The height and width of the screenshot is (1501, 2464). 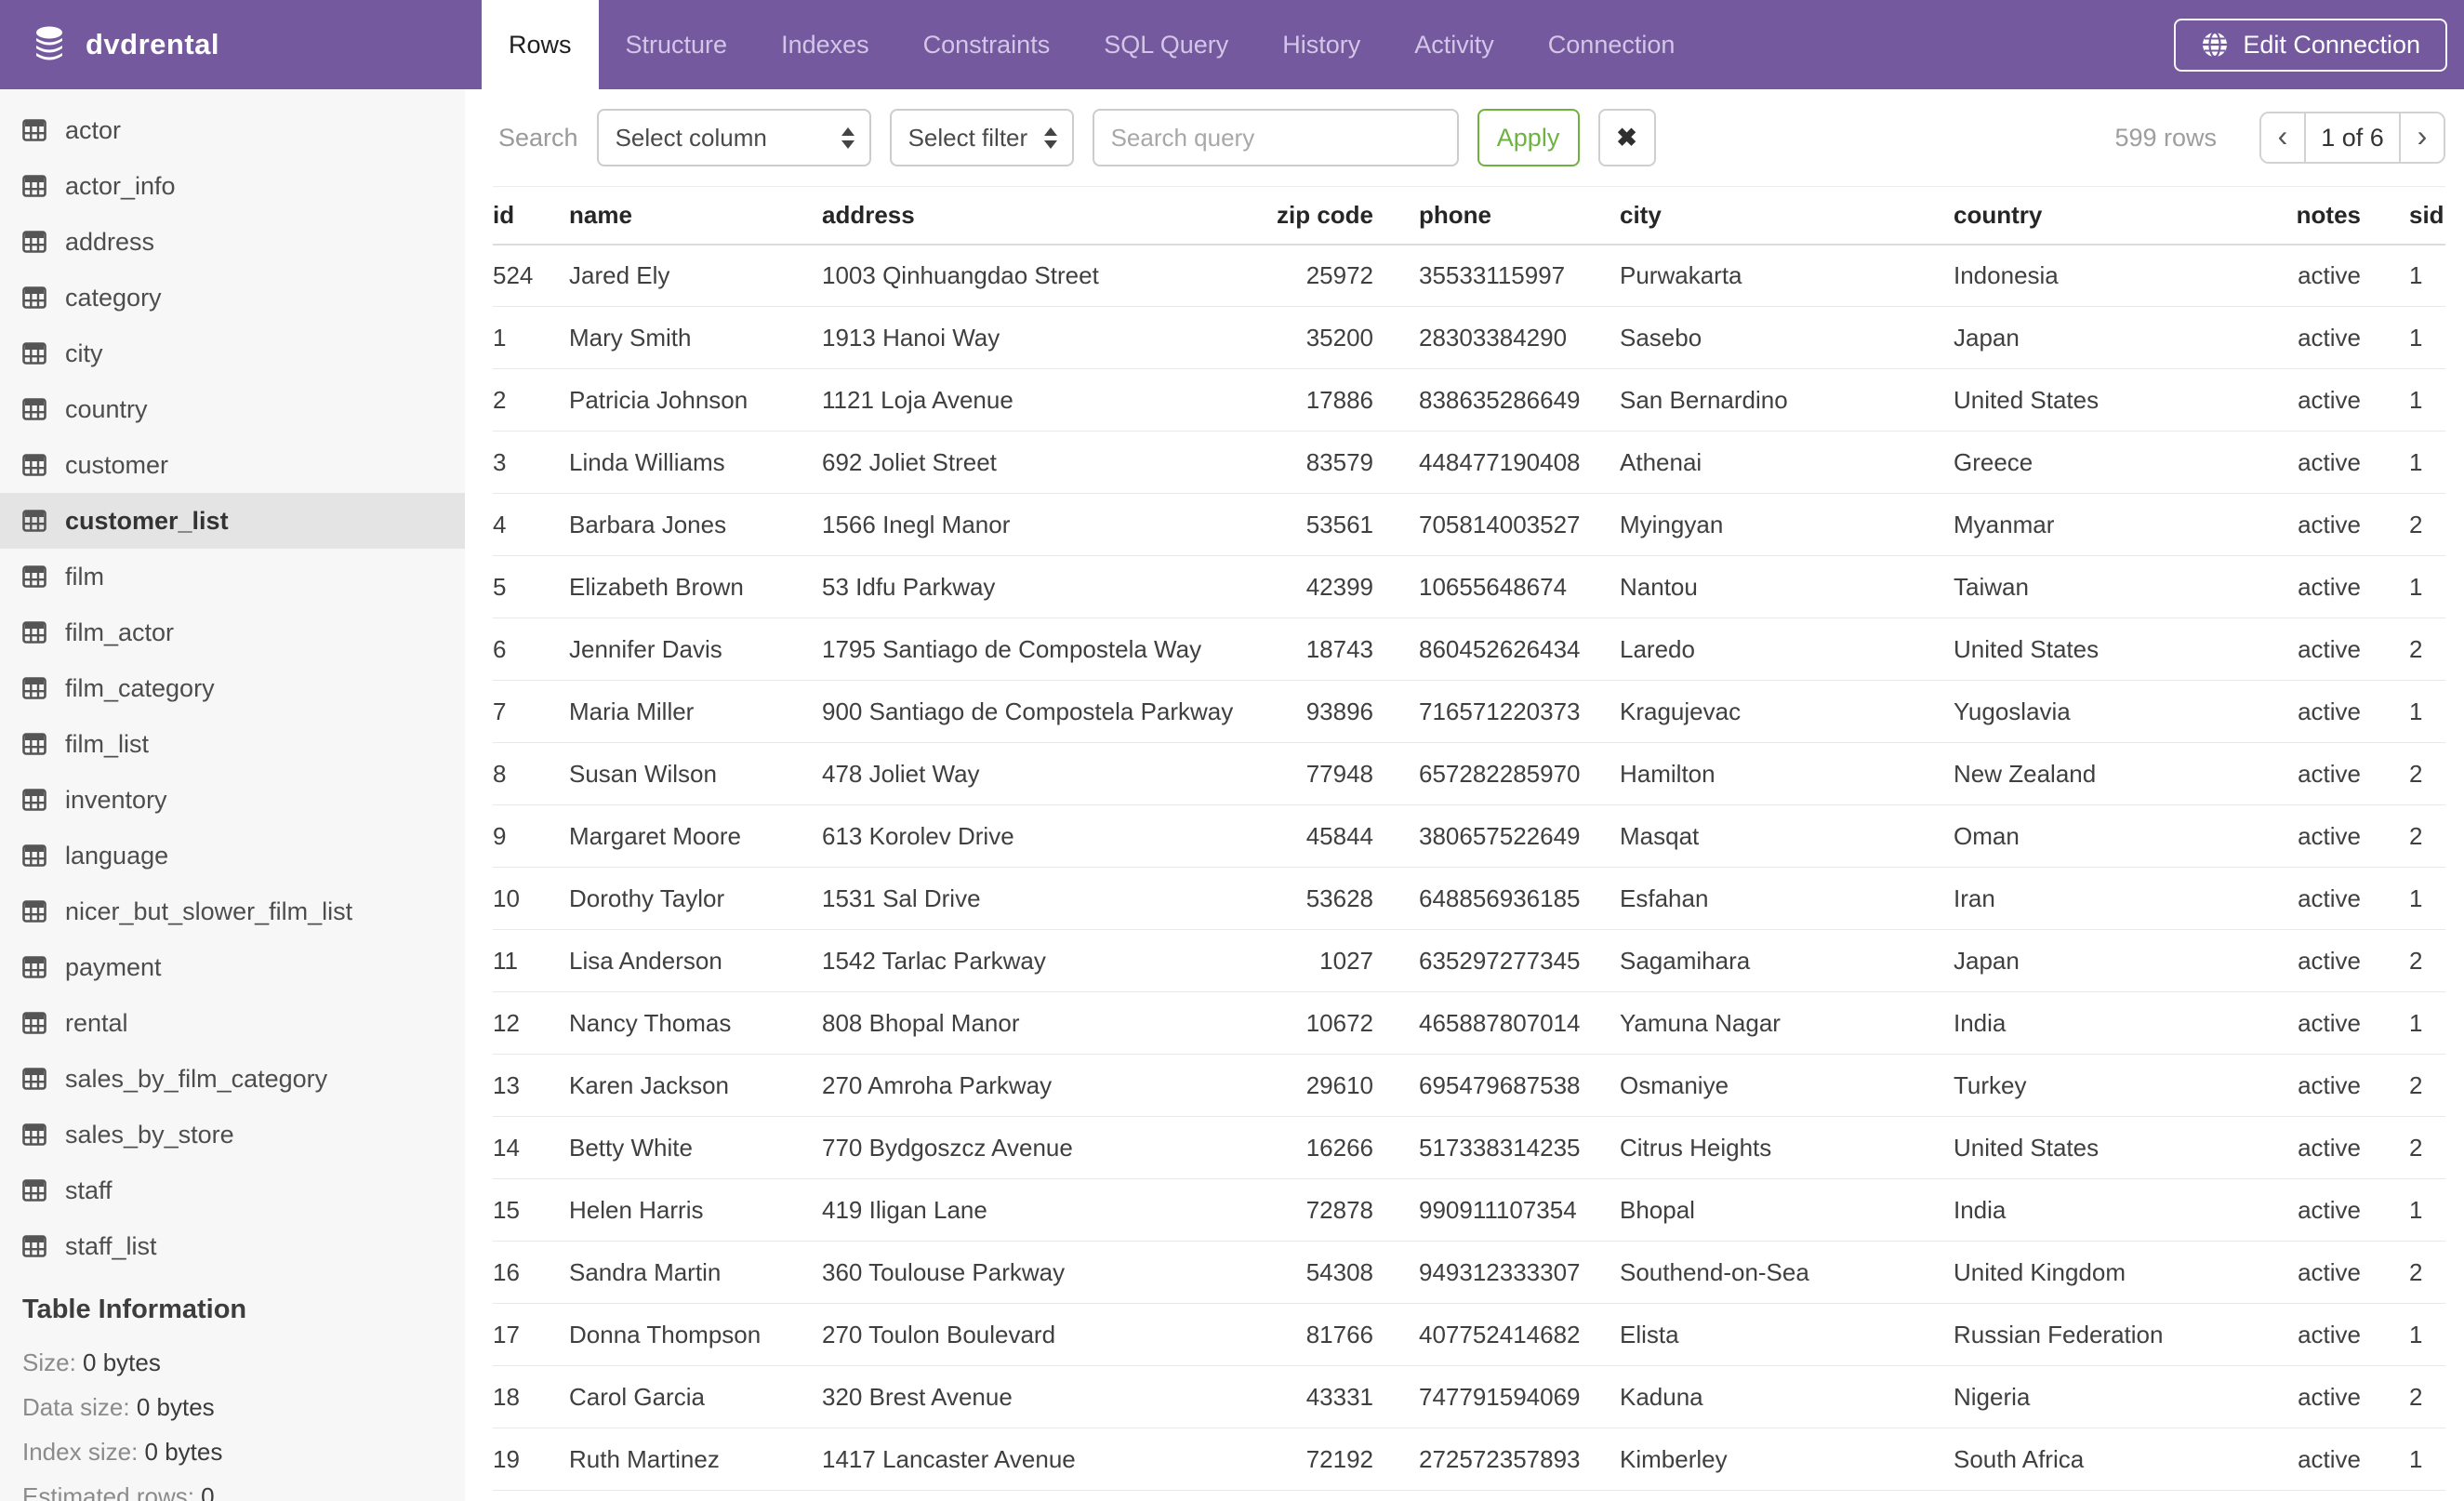 I want to click on table-cell: 16266, so click(x=1305, y=1147).